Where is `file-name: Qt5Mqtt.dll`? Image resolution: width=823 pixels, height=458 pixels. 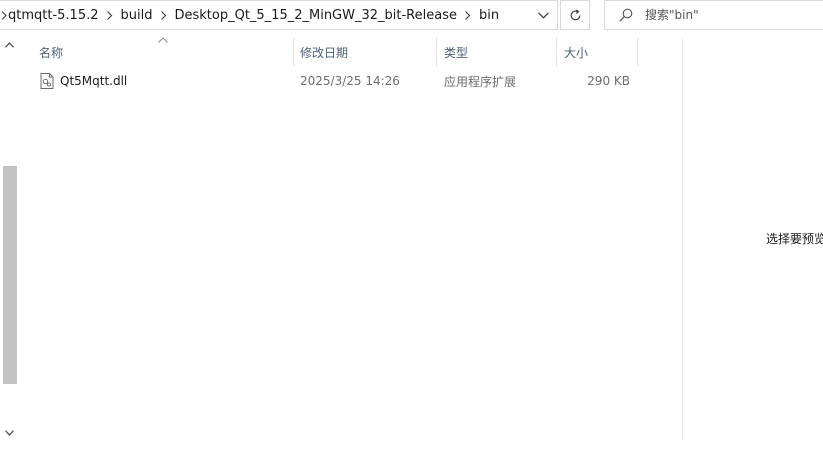
file-name: Qt5Mqtt.dll is located at coordinates (94, 81).